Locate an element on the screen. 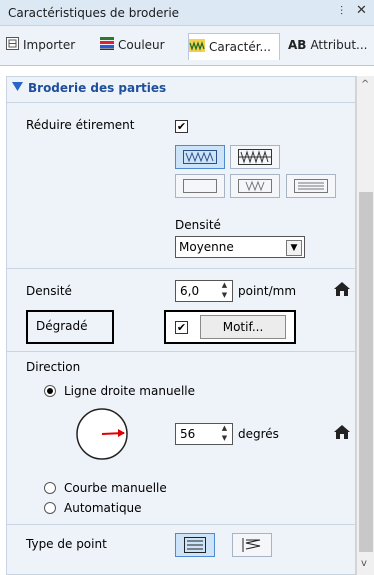  lines-icon is located at coordinates (311, 186).